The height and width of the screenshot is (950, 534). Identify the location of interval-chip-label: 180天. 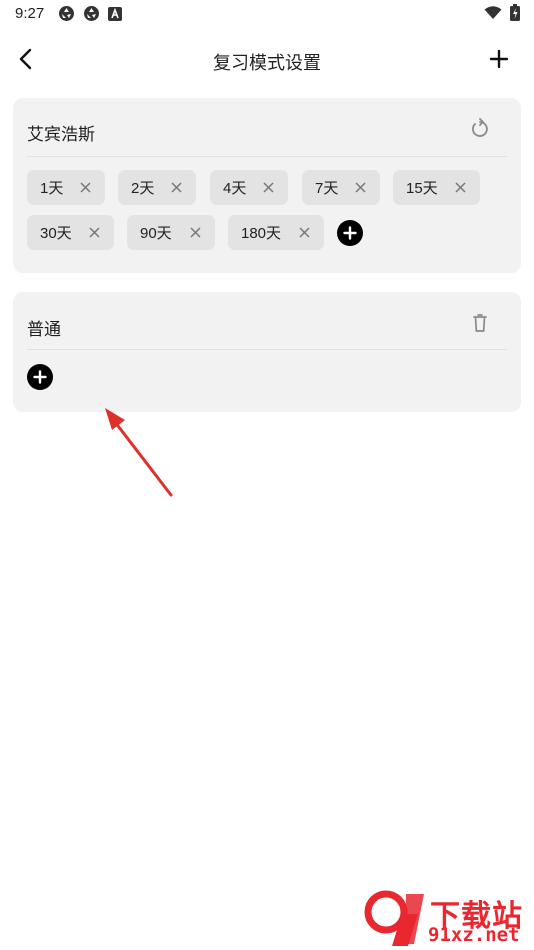
(261, 233).